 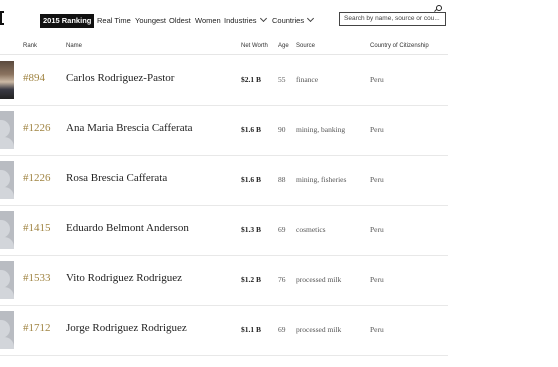 I want to click on tab-industries-label: Industries, so click(x=240, y=20).